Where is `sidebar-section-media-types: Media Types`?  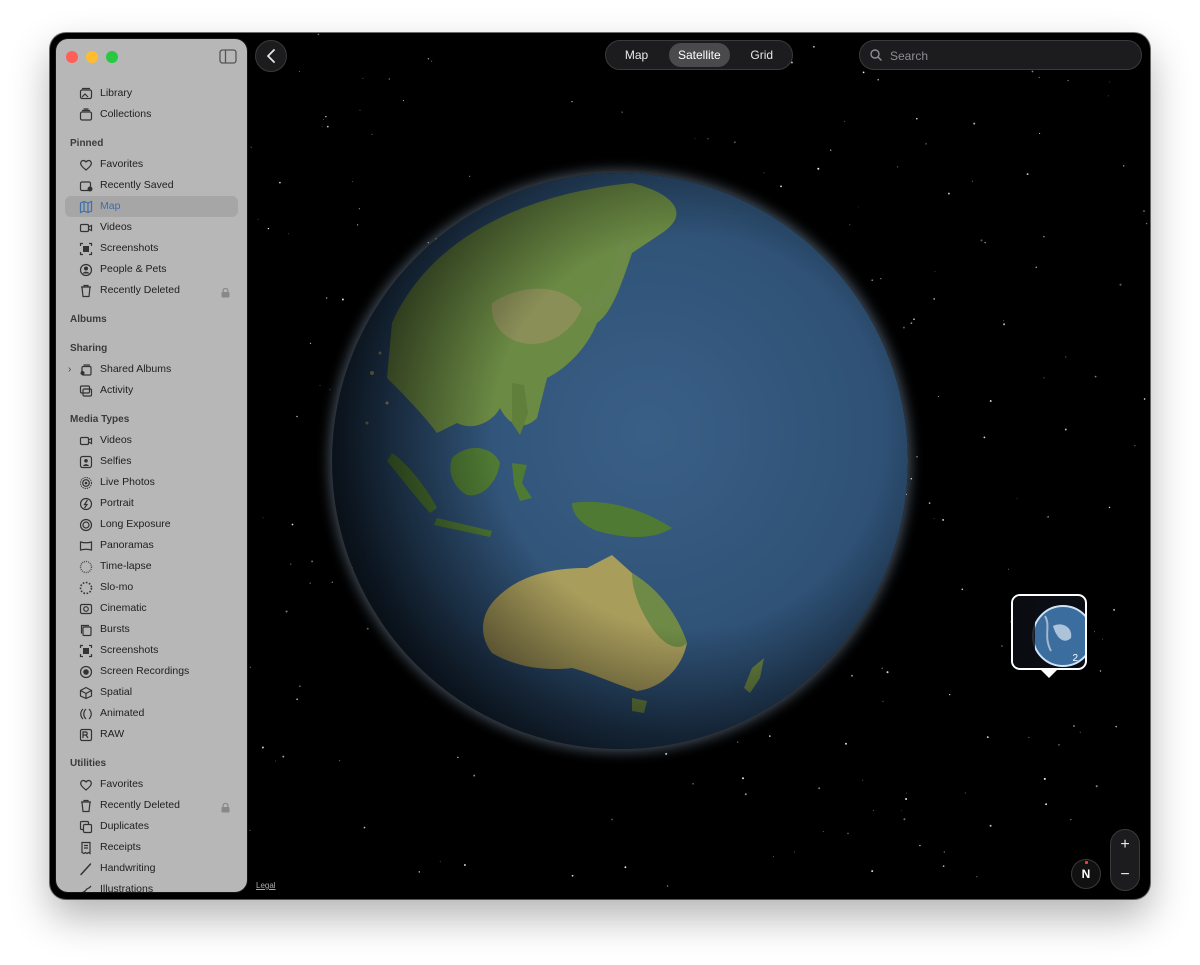
sidebar-section-media-types: Media Types is located at coordinates (151, 419).